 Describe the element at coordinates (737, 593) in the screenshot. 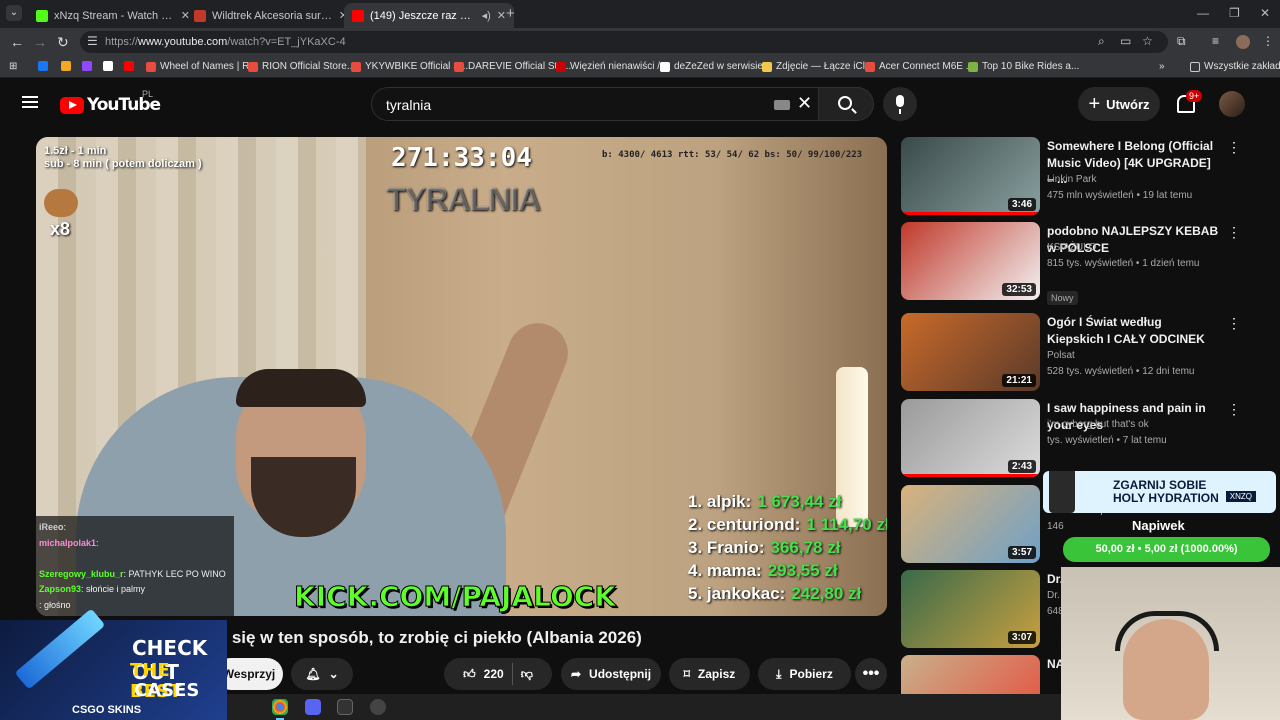

I see `leaderboard-name: 5. jankokac:` at that location.